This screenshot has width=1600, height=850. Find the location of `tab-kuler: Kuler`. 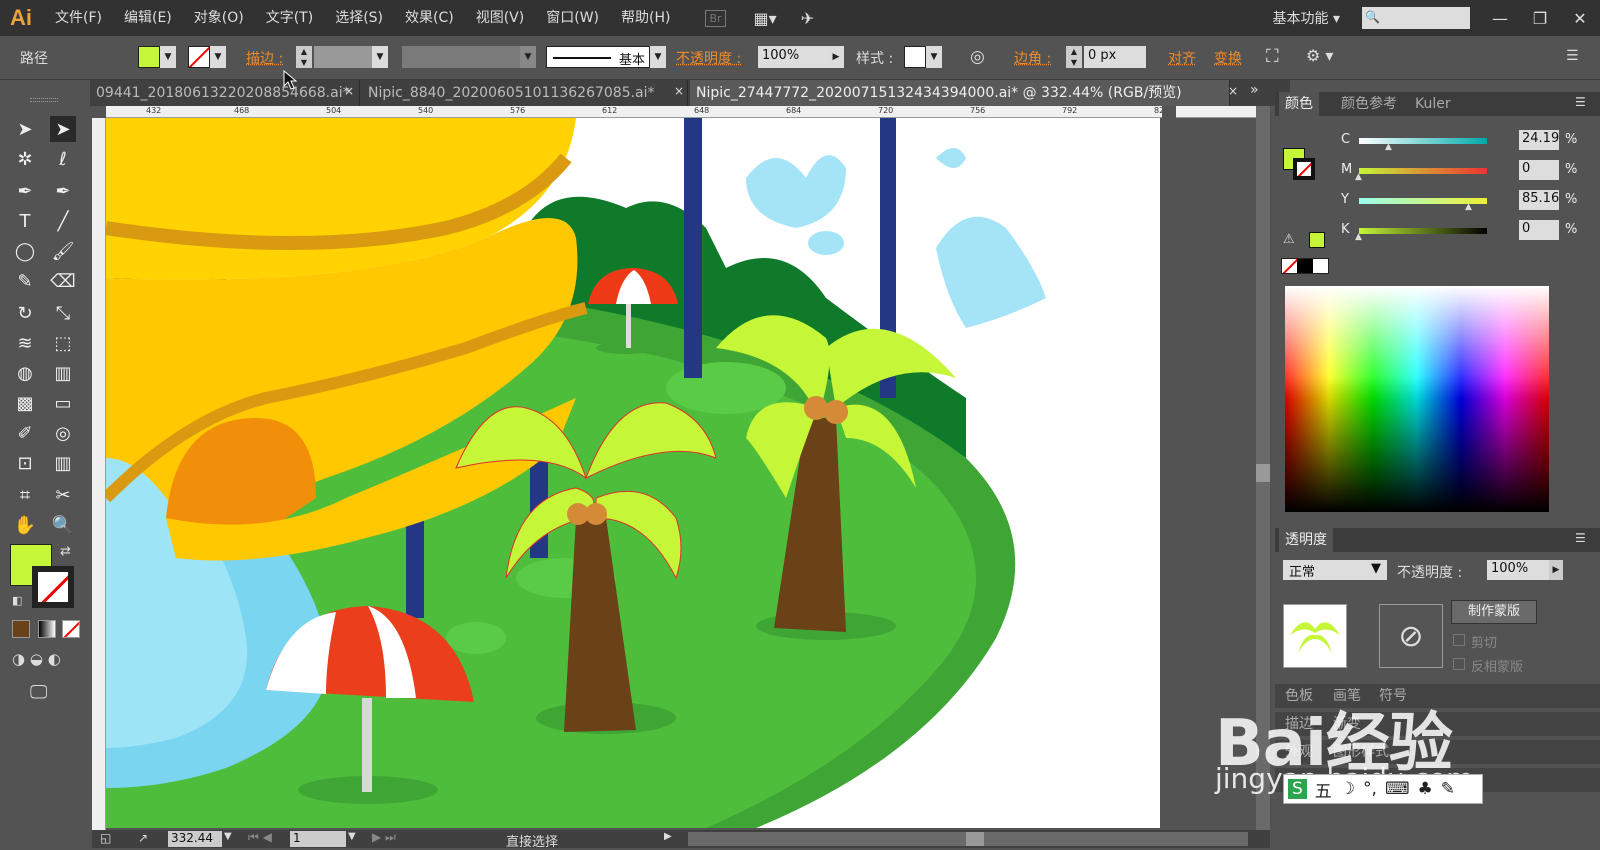

tab-kuler: Kuler is located at coordinates (1433, 104).